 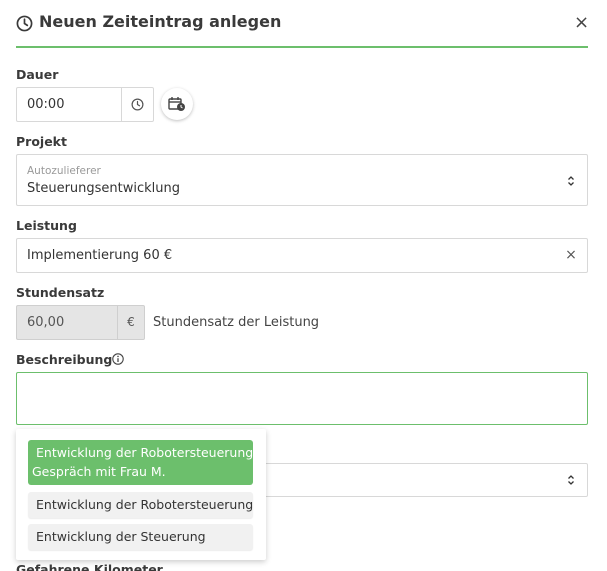 What do you see at coordinates (571, 255) in the screenshot?
I see `clear-icon: ×` at bounding box center [571, 255].